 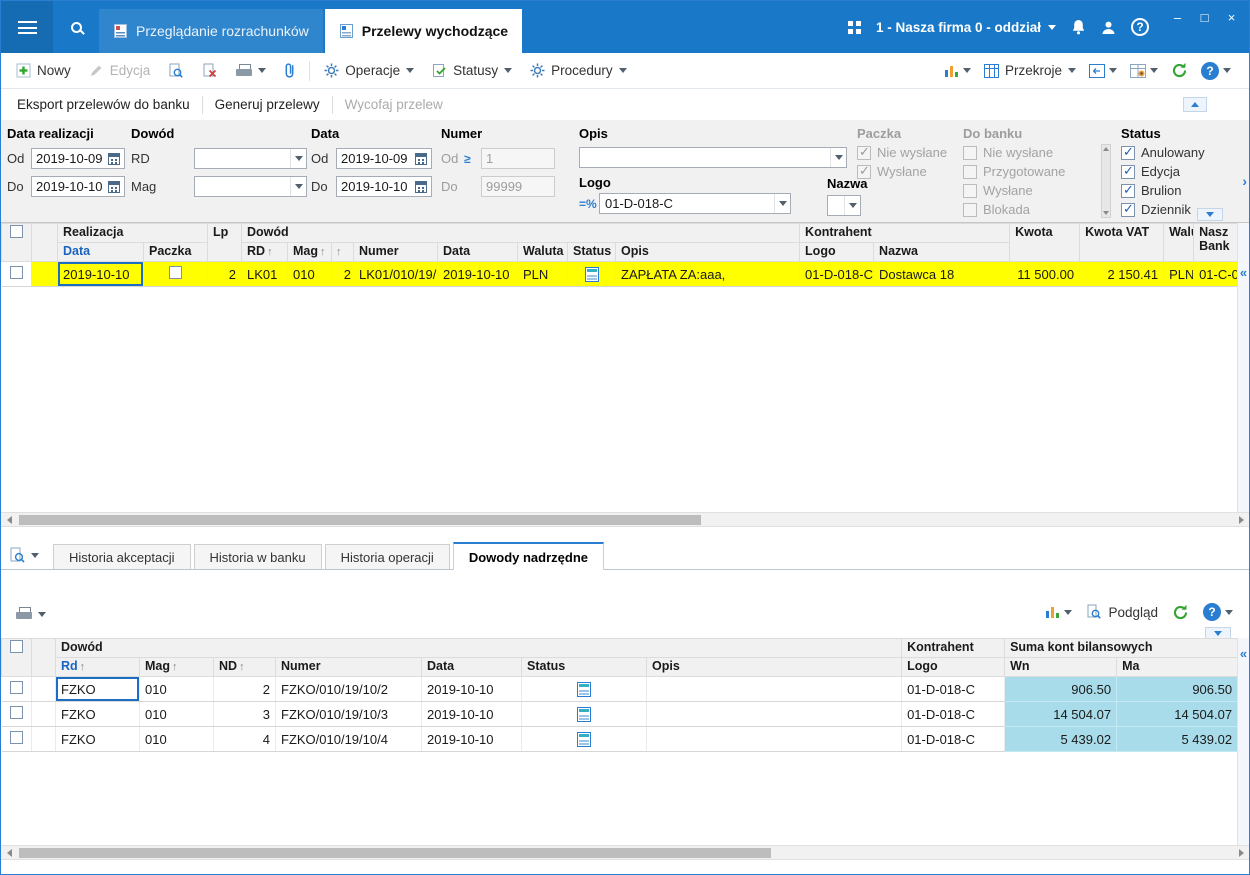 I want to click on company-selector: 1 - Nasza firma 0 - oddział, so click(x=966, y=27).